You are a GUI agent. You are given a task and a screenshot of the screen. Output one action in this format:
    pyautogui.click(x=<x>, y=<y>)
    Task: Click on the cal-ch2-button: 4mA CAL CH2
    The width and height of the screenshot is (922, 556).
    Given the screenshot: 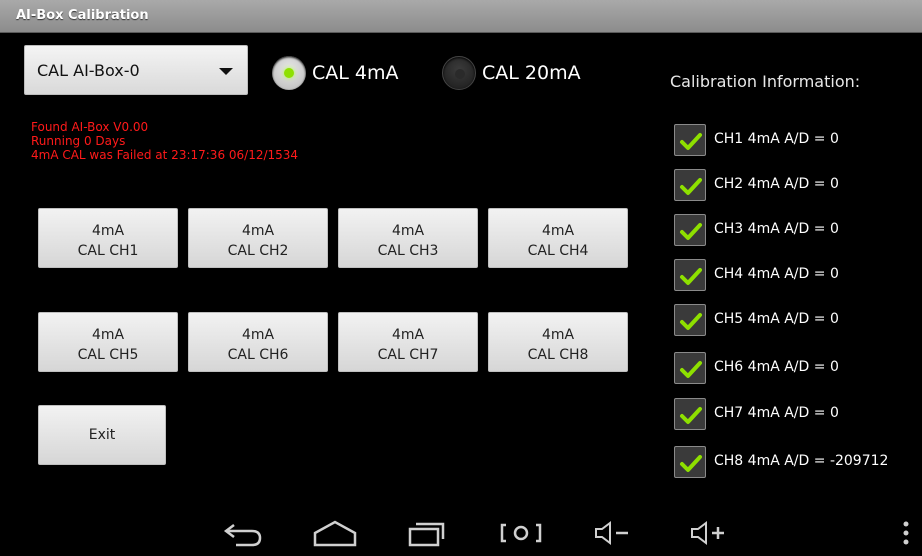 What is the action you would take?
    pyautogui.click(x=258, y=238)
    